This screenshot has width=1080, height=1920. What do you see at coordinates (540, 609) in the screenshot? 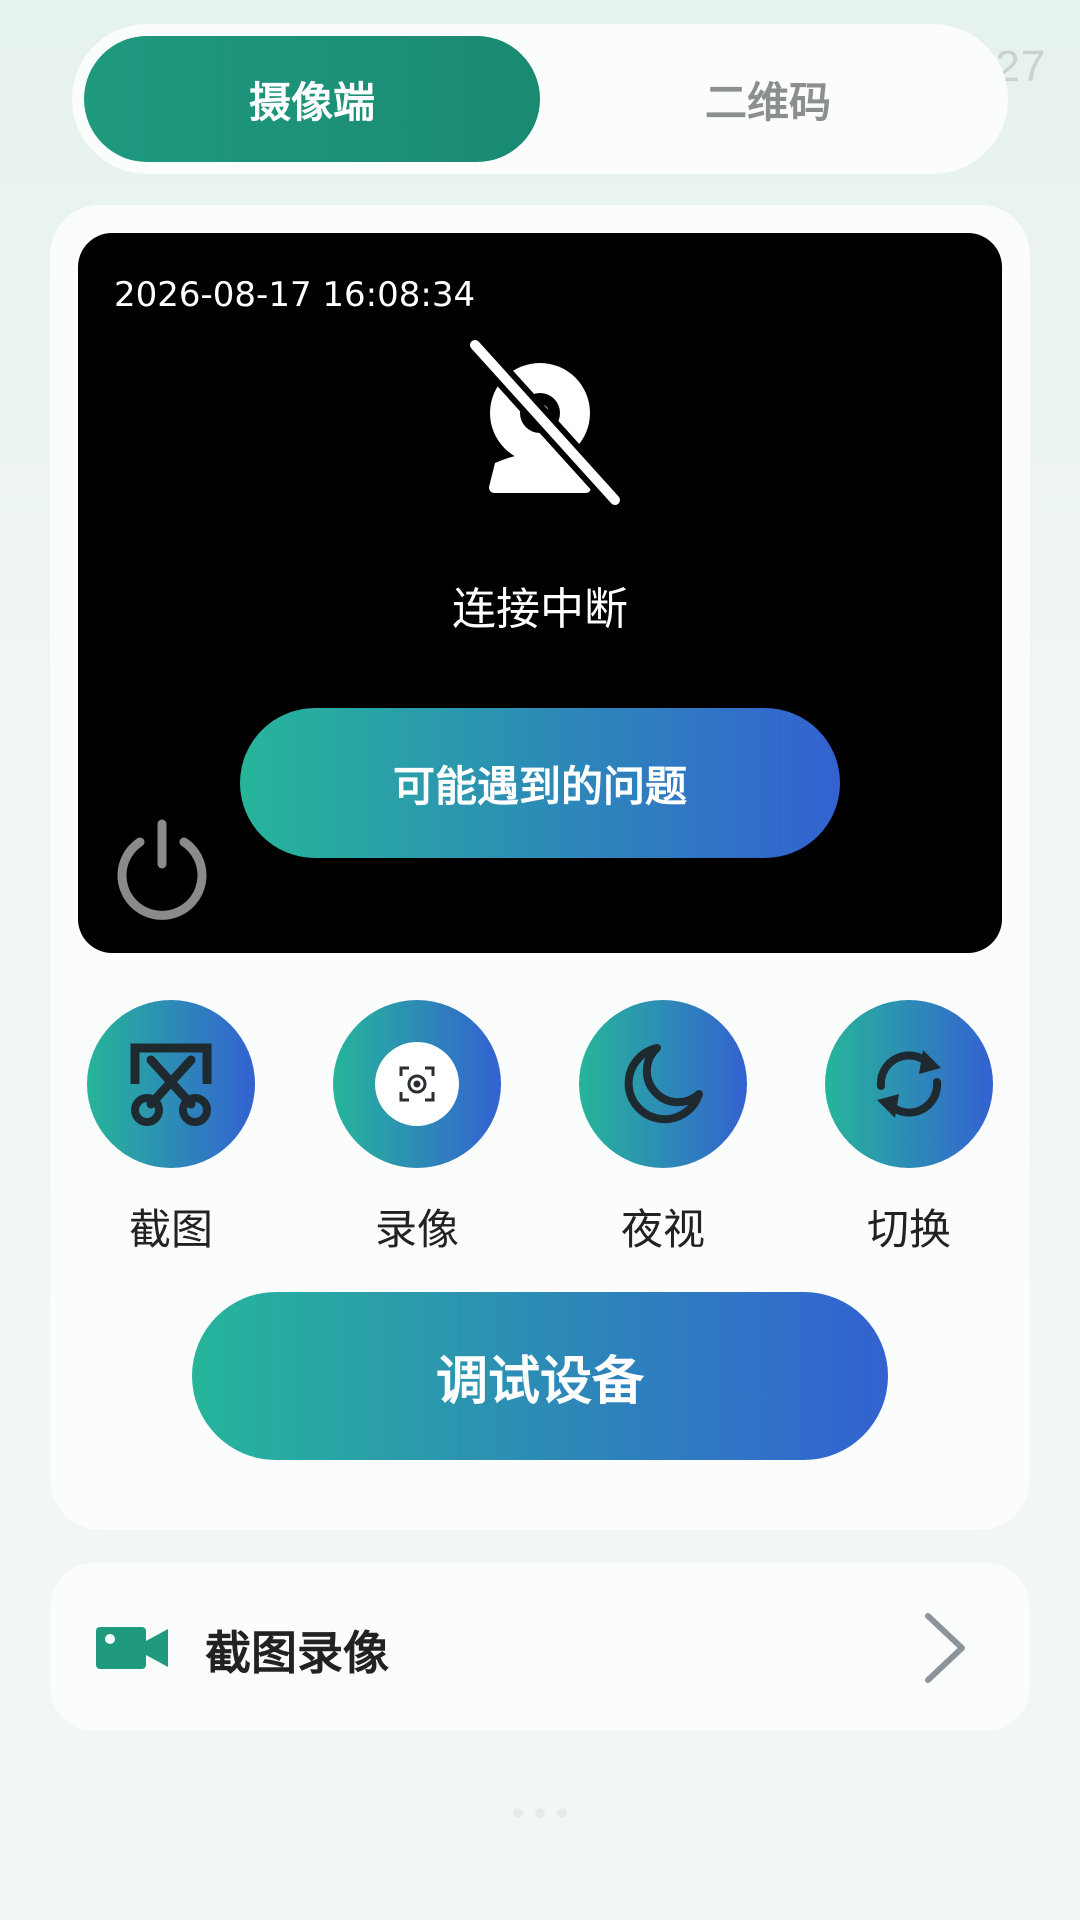
I see `connection-status: 连接中断` at bounding box center [540, 609].